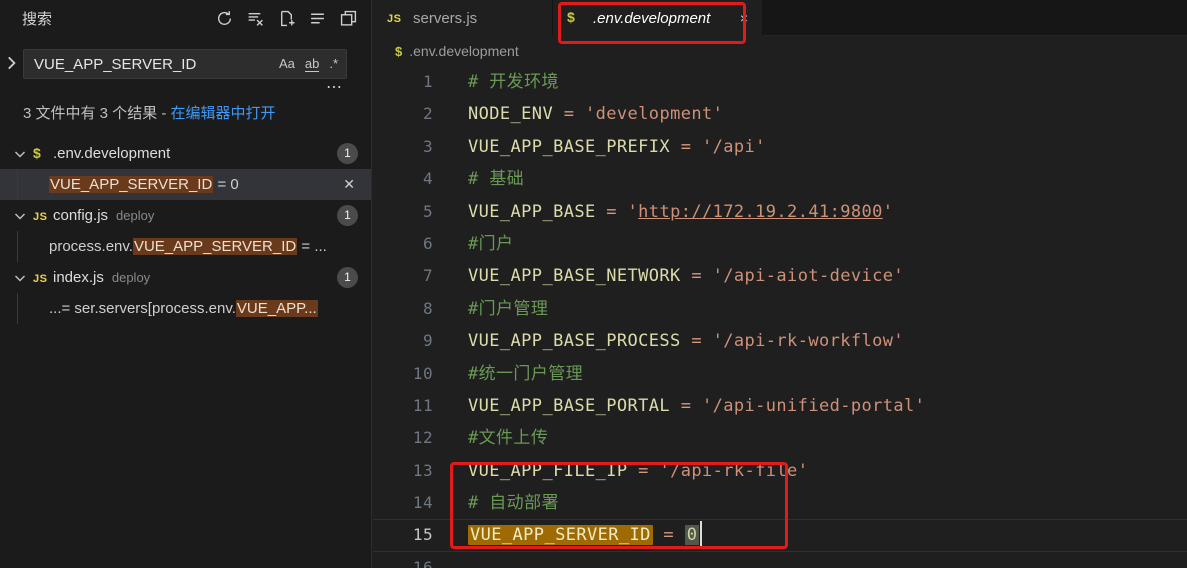 The image size is (1187, 568). Describe the element at coordinates (780, 535) in the screenshot. I see `code-line-15: 15 VUE_APP_SERVER_ID = 0` at that location.